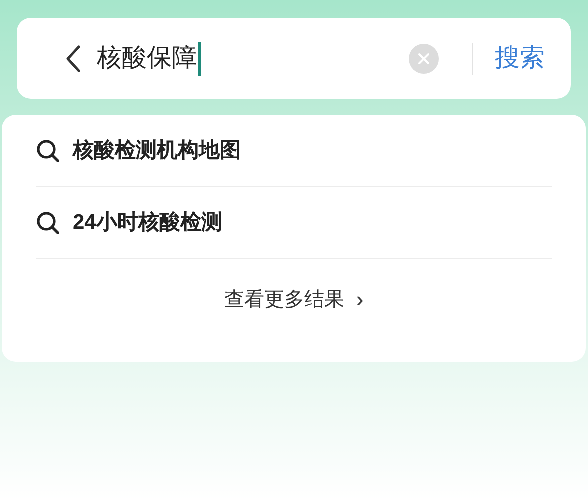 The image size is (588, 500). What do you see at coordinates (157, 150) in the screenshot?
I see `suggestion-item: 核酸检测机构地图` at bounding box center [157, 150].